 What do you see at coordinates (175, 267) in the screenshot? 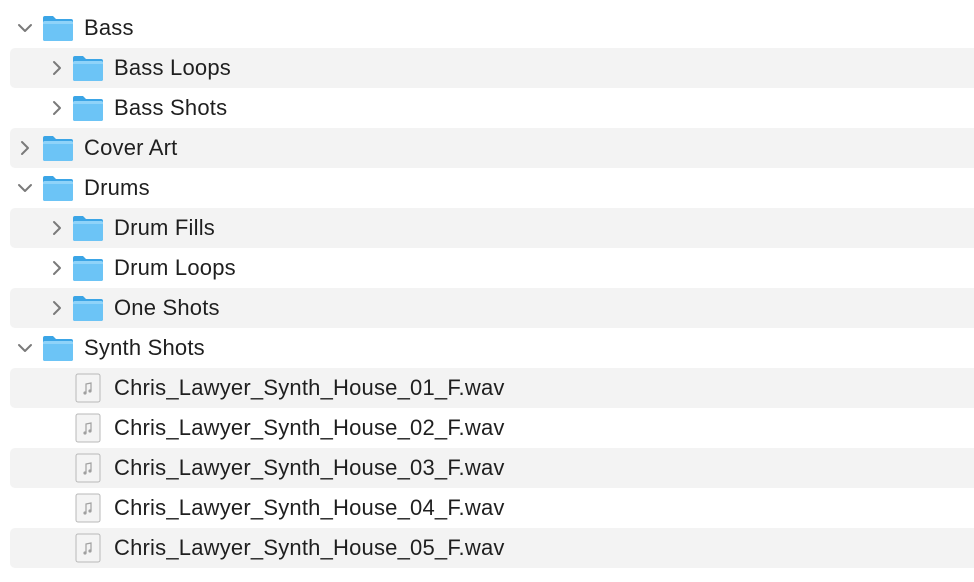
I see `folder-label: Drum Loops` at bounding box center [175, 267].